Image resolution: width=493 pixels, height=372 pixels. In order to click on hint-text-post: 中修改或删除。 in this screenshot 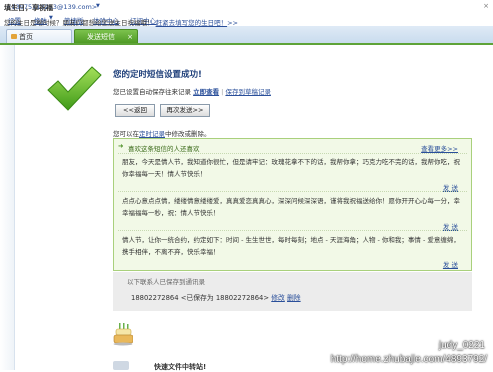, I will do `click(188, 134)`.